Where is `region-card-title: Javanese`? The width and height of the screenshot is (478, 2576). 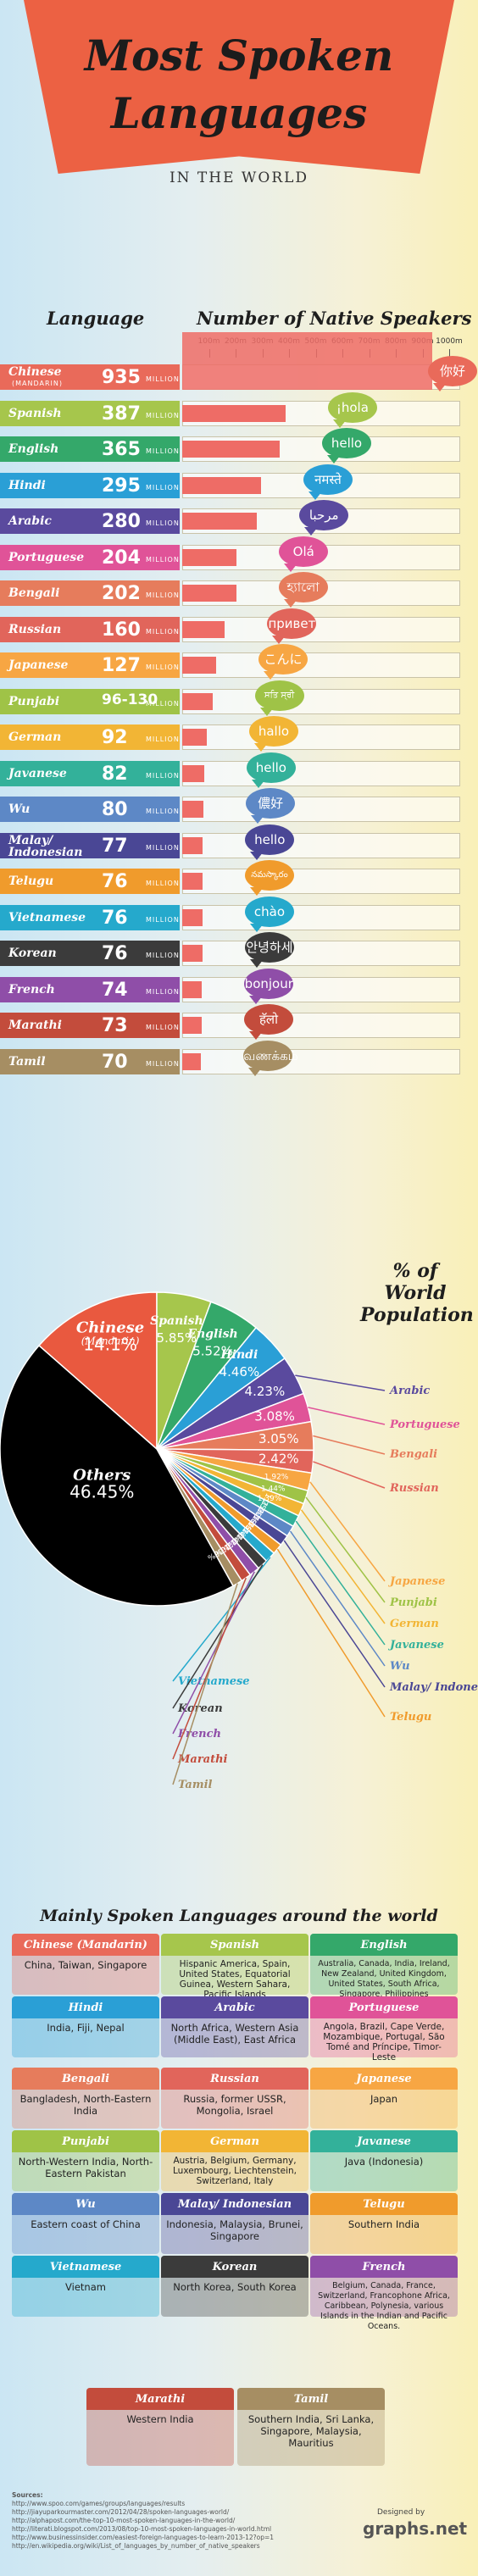
region-card-title: Javanese is located at coordinates (384, 2141).